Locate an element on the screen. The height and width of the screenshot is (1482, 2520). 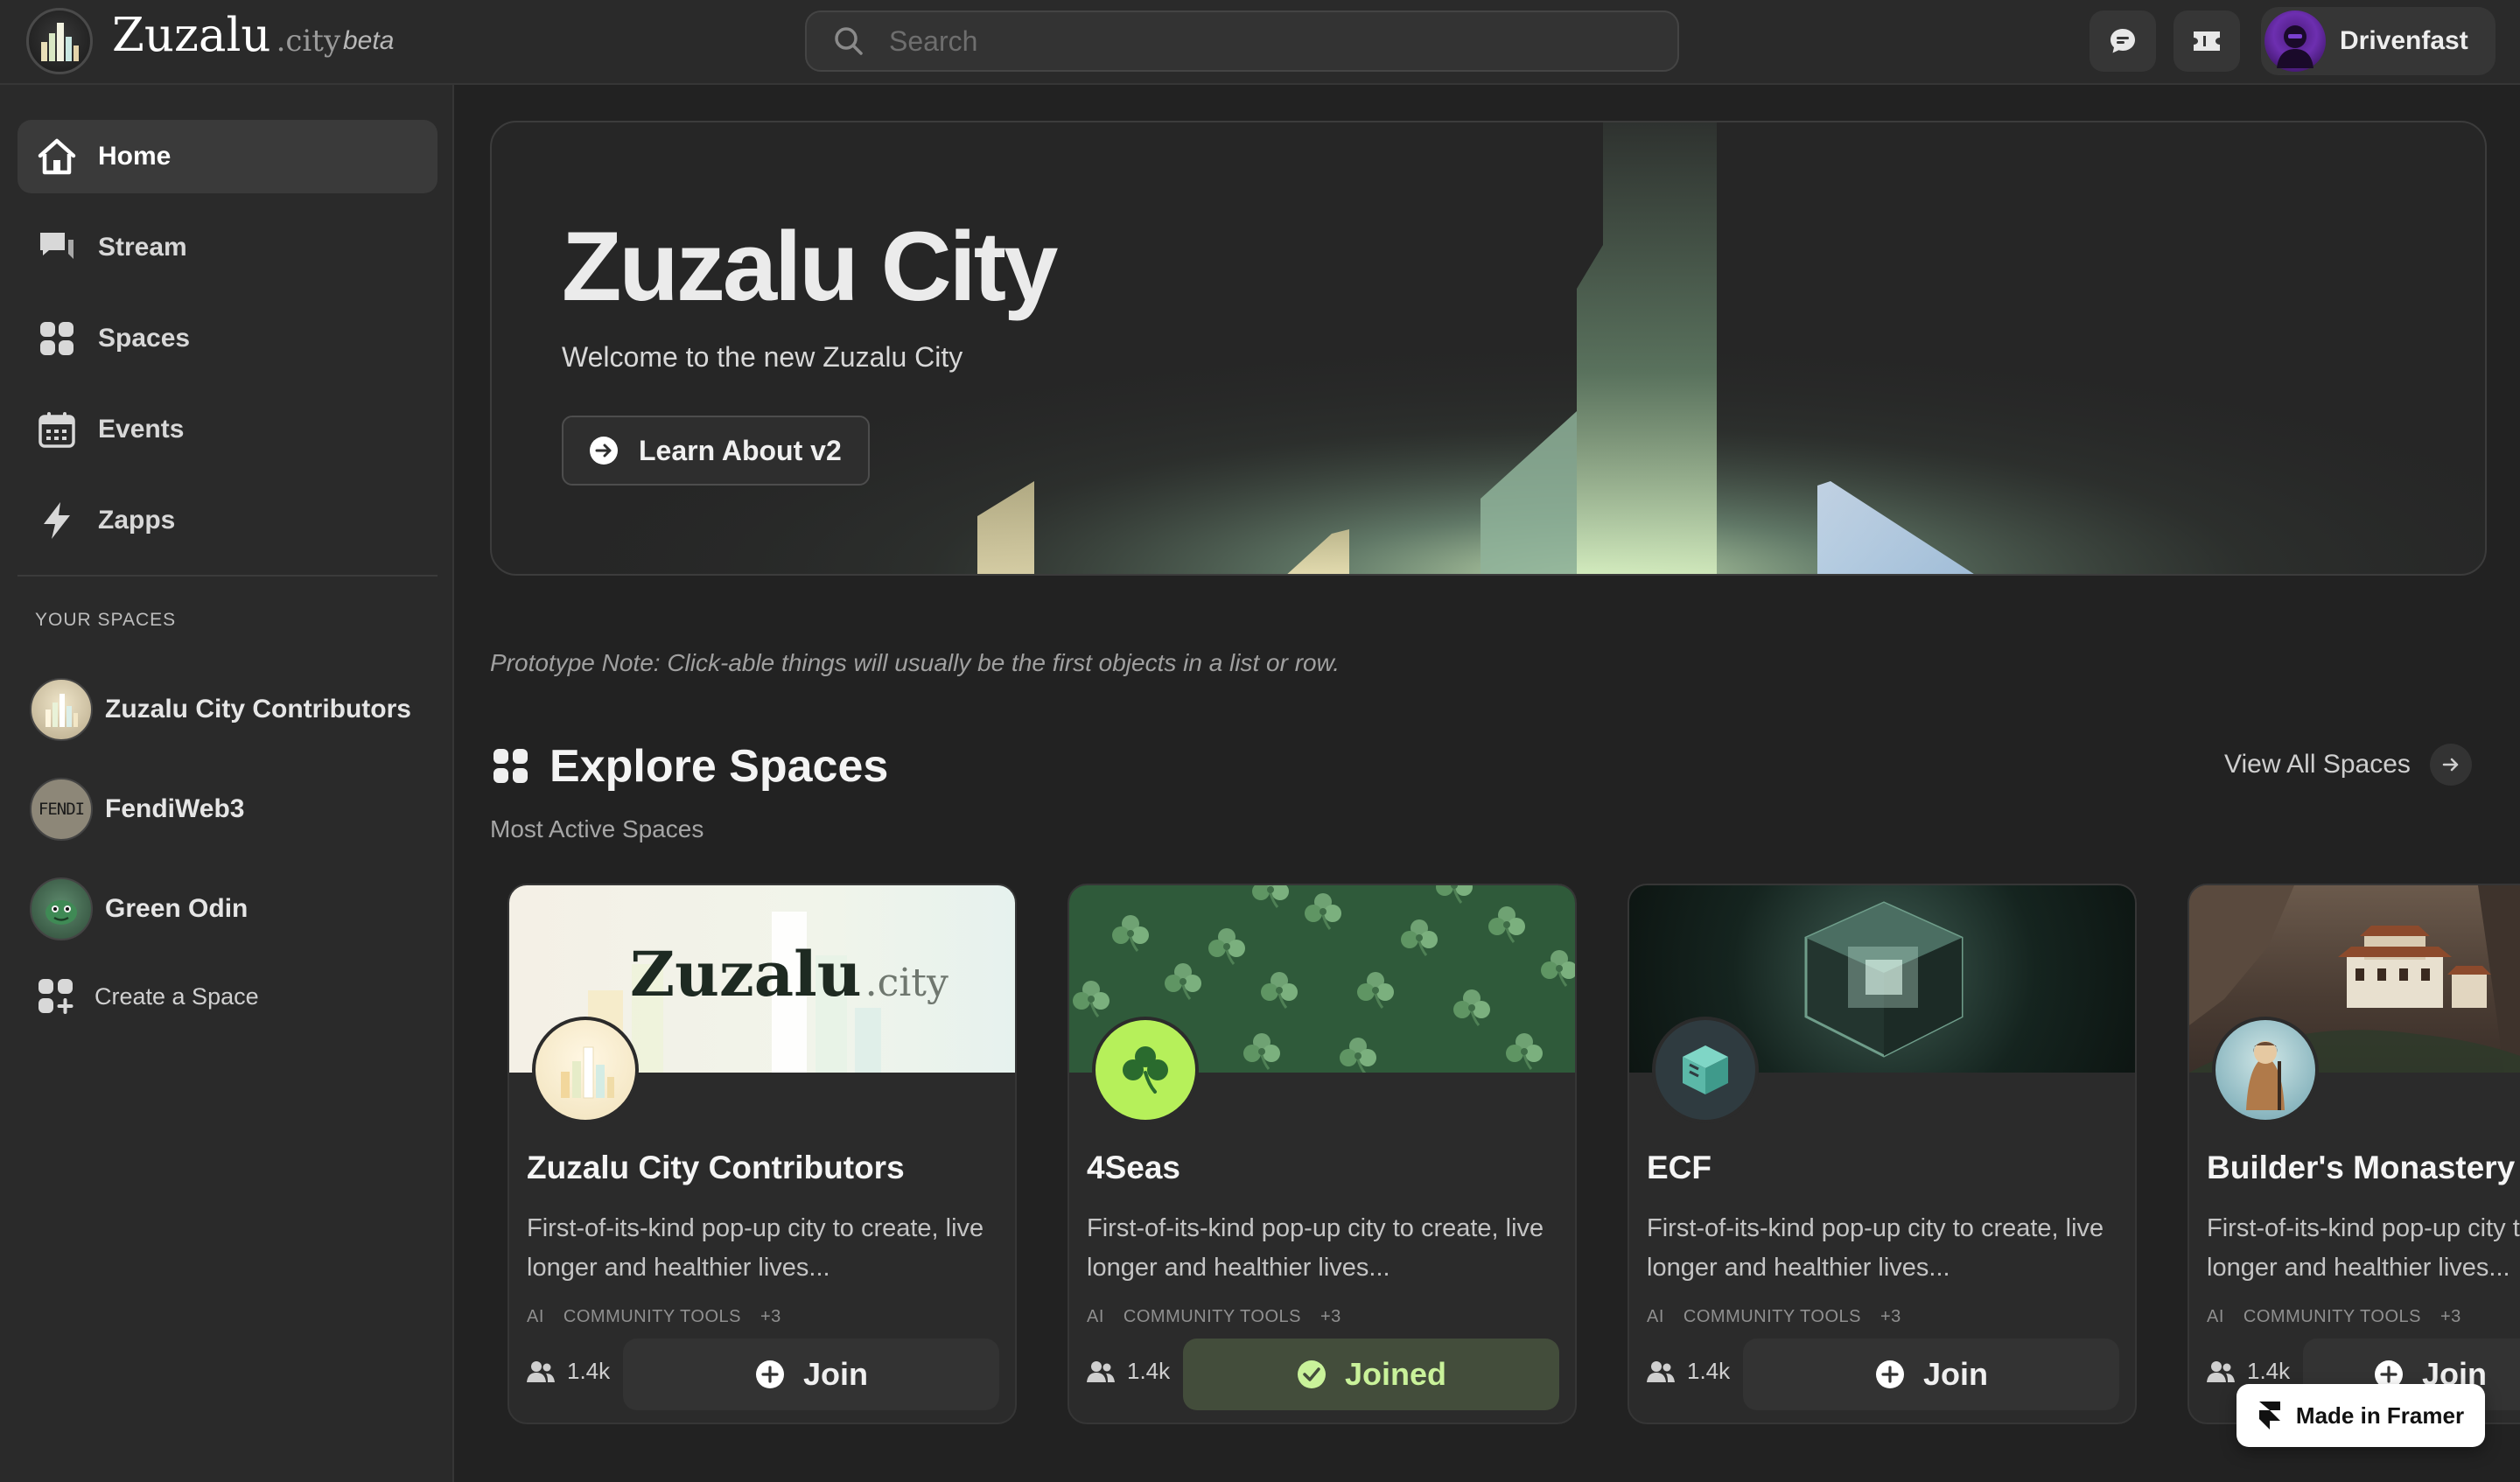
card-title: Zuzalu City Contributors is located at coordinates (716, 1167).